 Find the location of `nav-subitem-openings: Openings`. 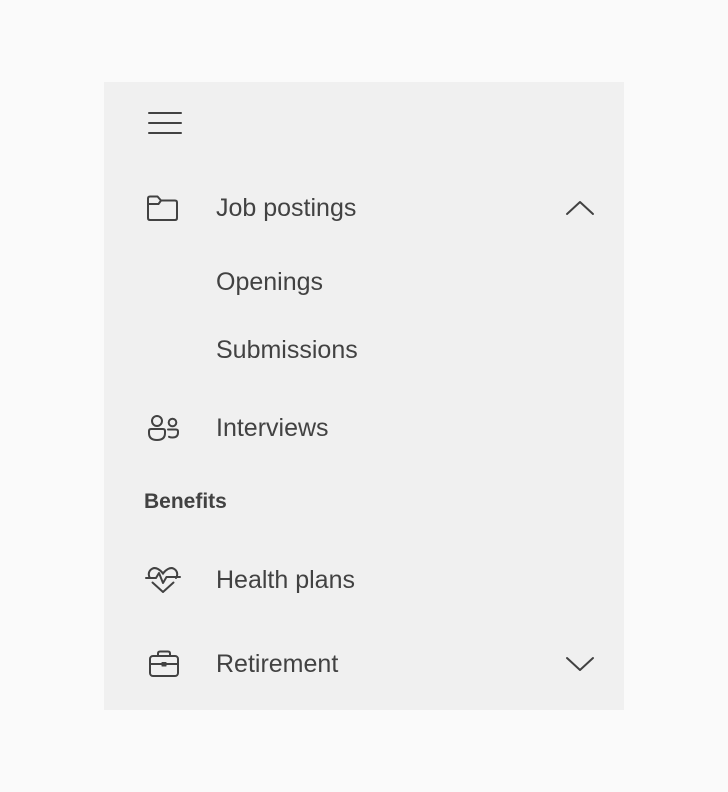

nav-subitem-openings: Openings is located at coordinates (364, 282).